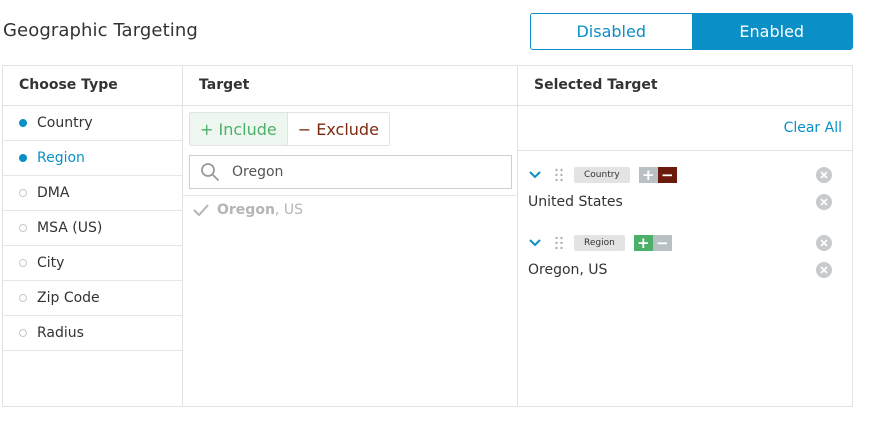 The image size is (869, 421). I want to click on group-header: Country + −, so click(685, 175).